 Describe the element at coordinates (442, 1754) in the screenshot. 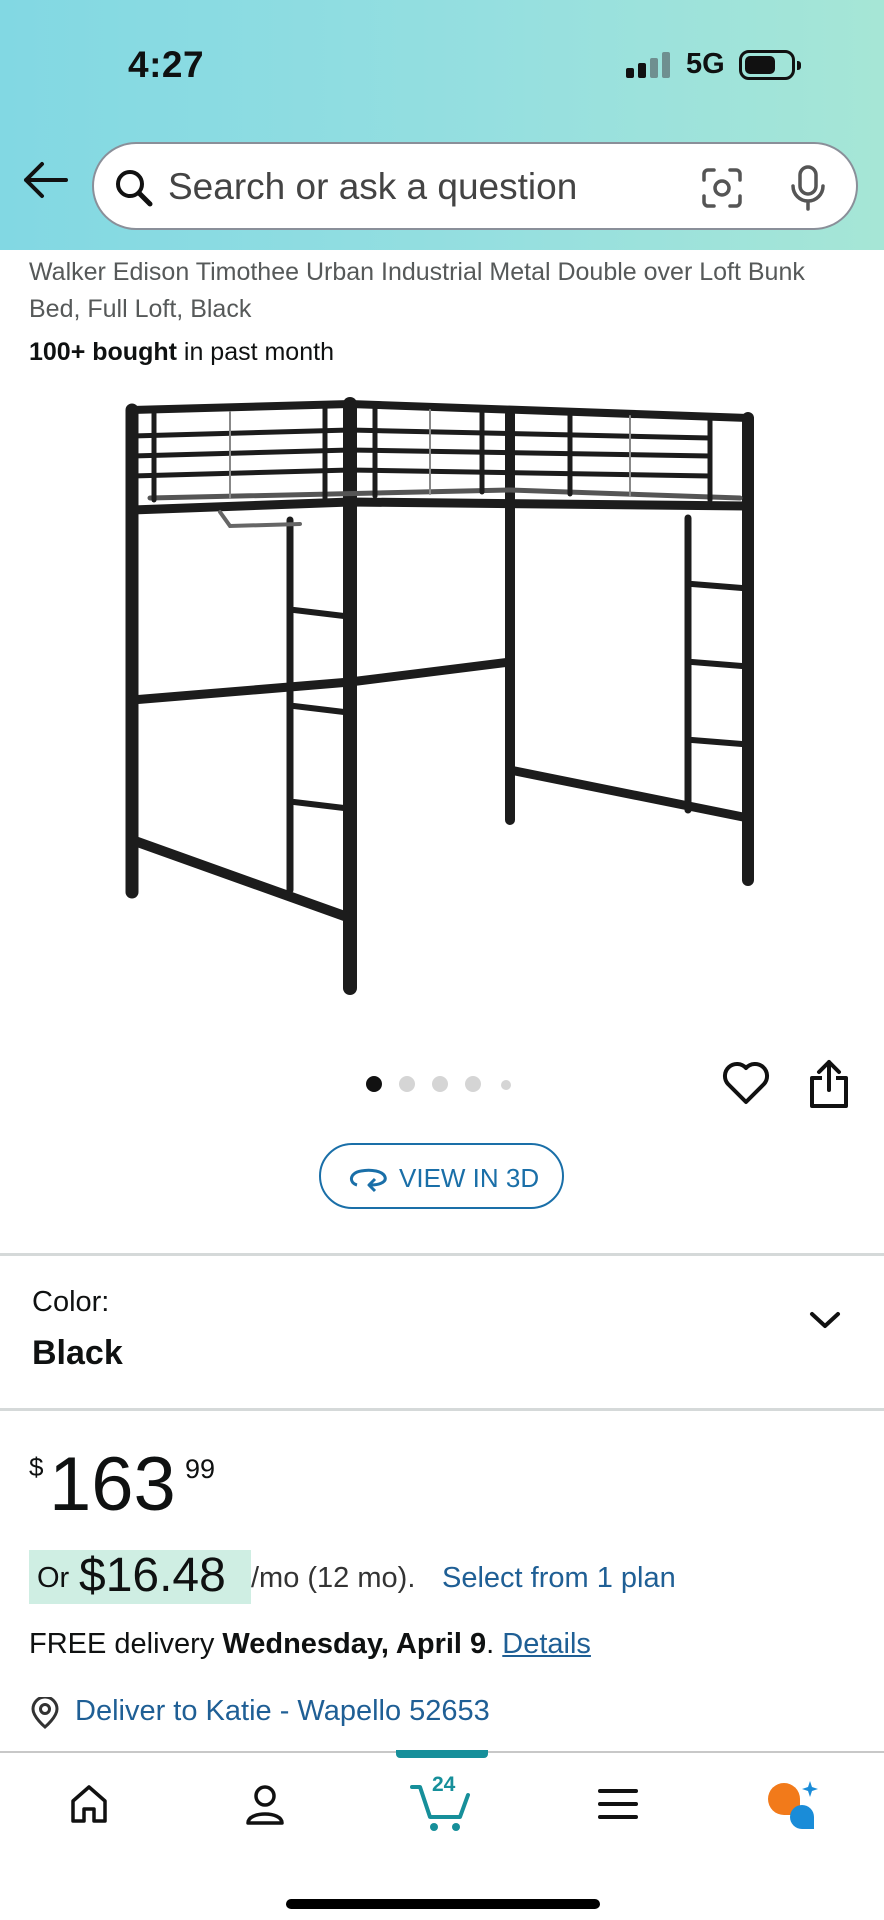

I see `active-tab-indicator` at that location.